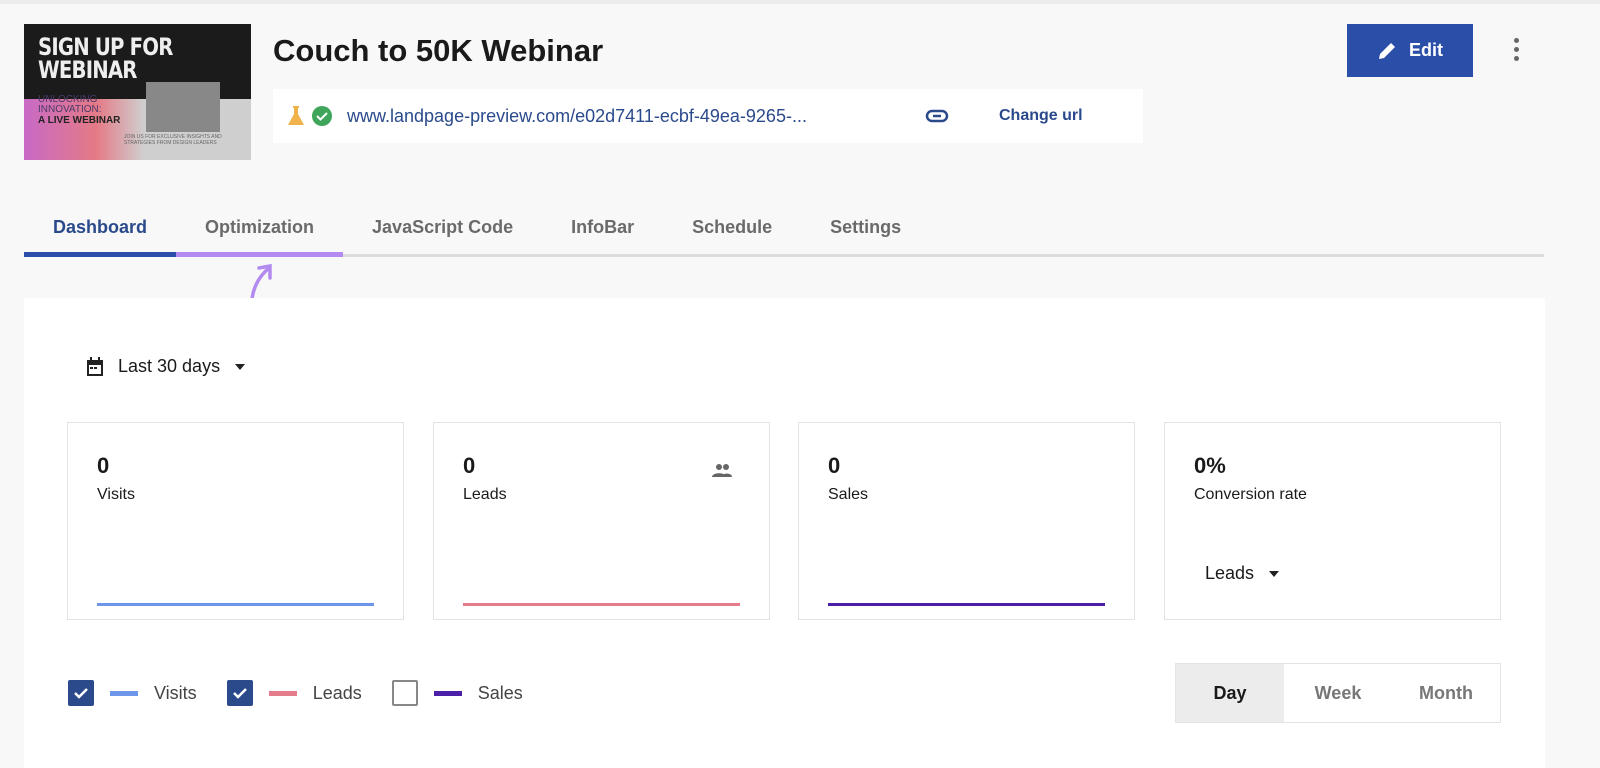  What do you see at coordinates (260, 231) in the screenshot?
I see `tab-optimization: Optimization` at bounding box center [260, 231].